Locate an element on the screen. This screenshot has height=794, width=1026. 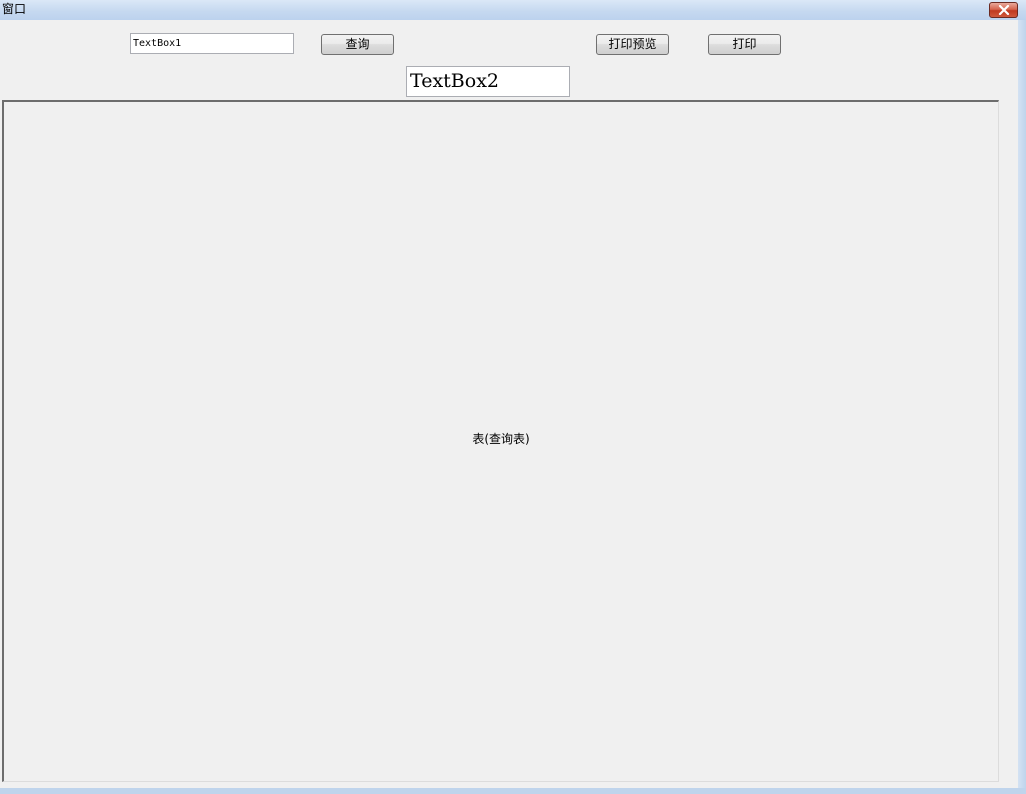
title-bar: 窗口 is located at coordinates (513, 10).